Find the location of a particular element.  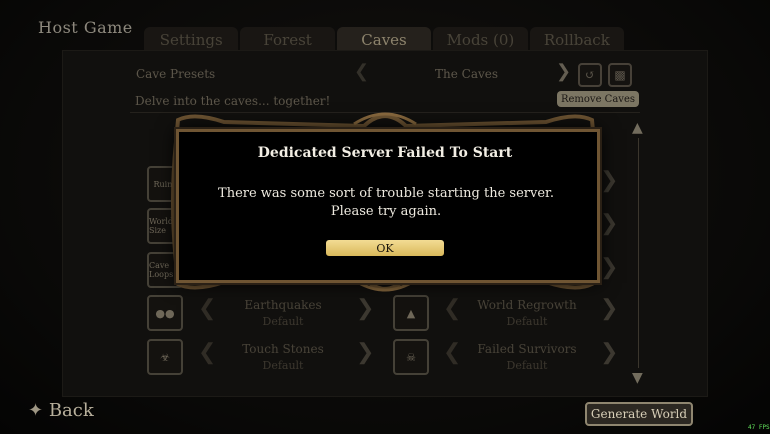

back-label: Back is located at coordinates (71, 410).